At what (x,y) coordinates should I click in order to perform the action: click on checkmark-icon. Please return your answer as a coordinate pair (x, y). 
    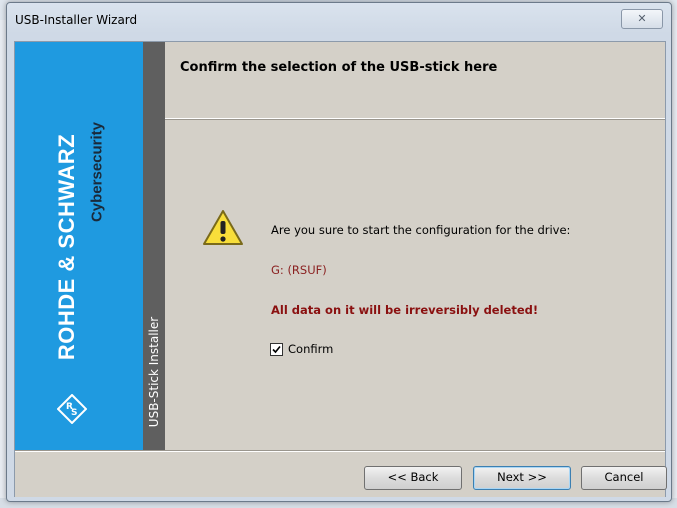
    Looking at the image, I should click on (276, 349).